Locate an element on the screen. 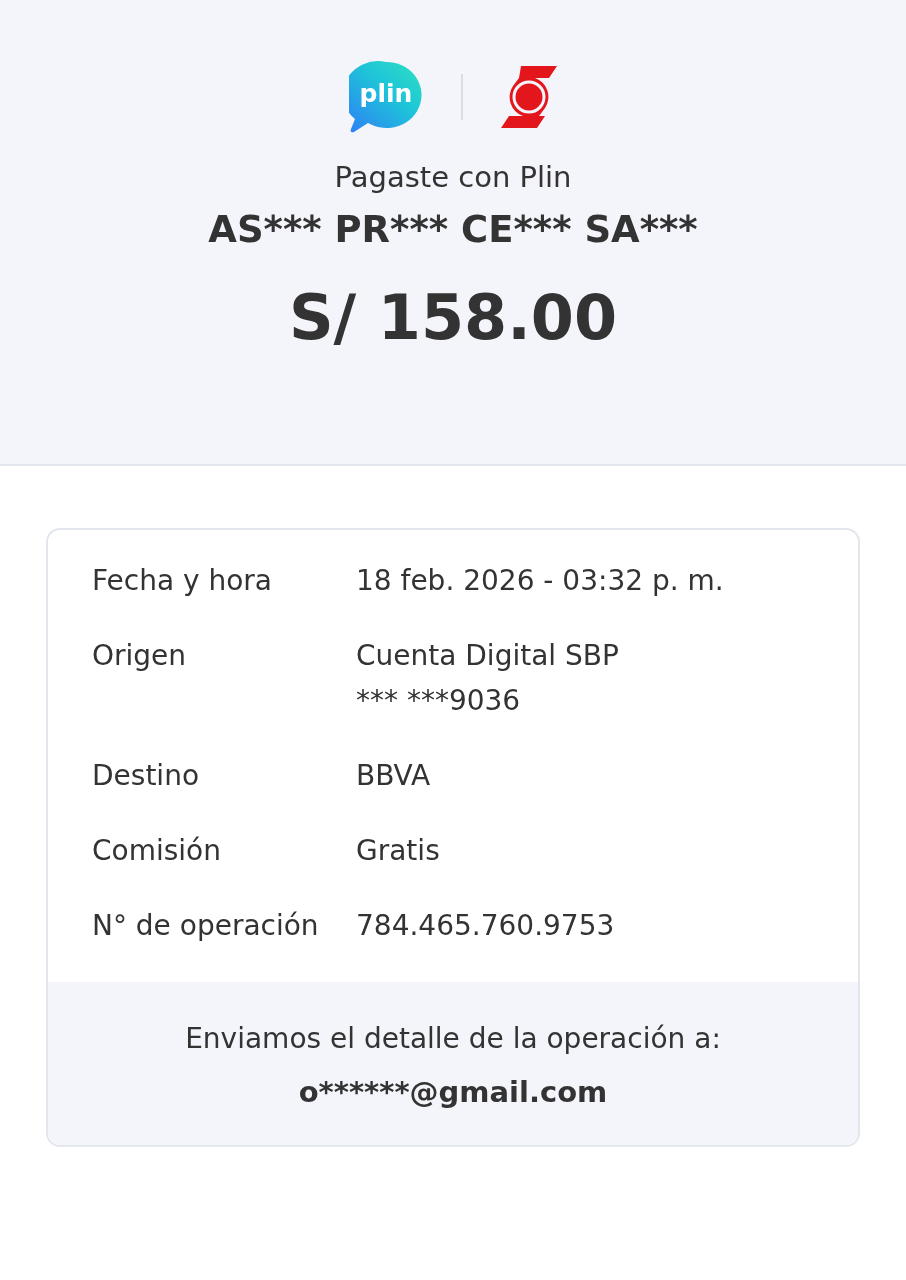 The width and height of the screenshot is (906, 1280). payment-amount: S/ 158.00 is located at coordinates (453, 317).